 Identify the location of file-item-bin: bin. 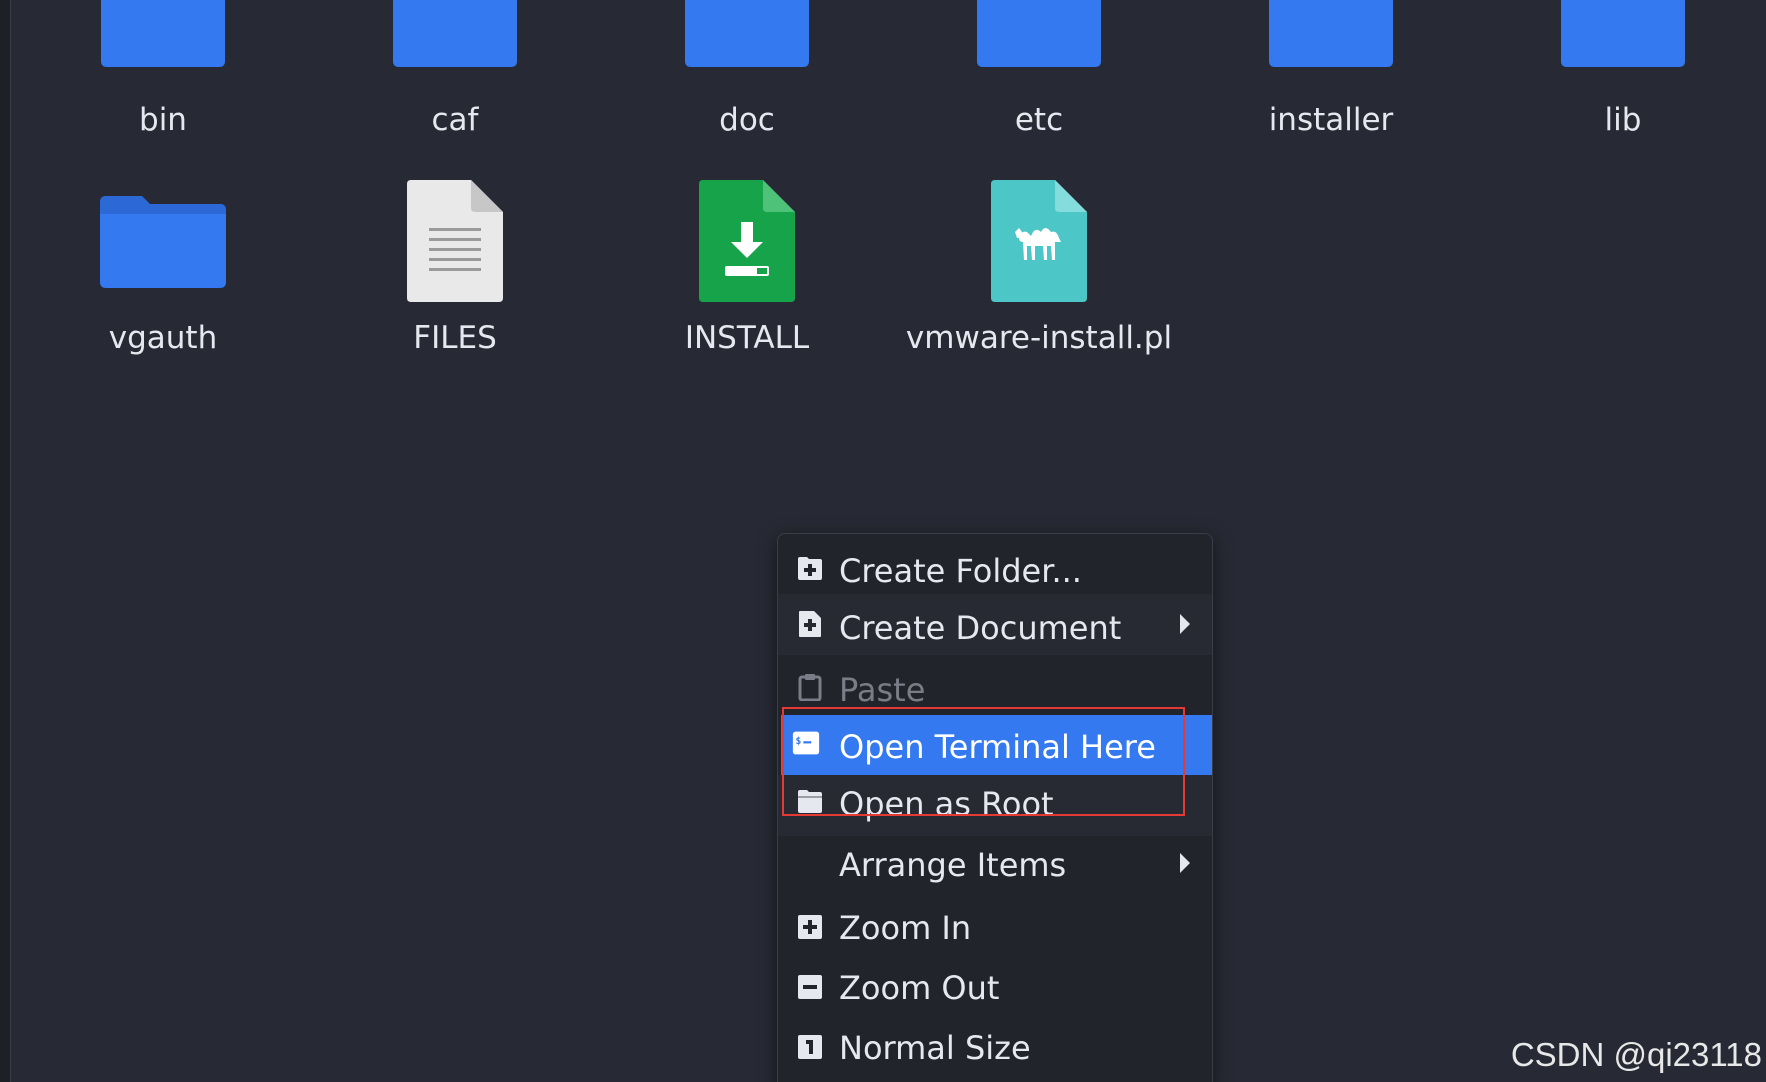
(163, 75).